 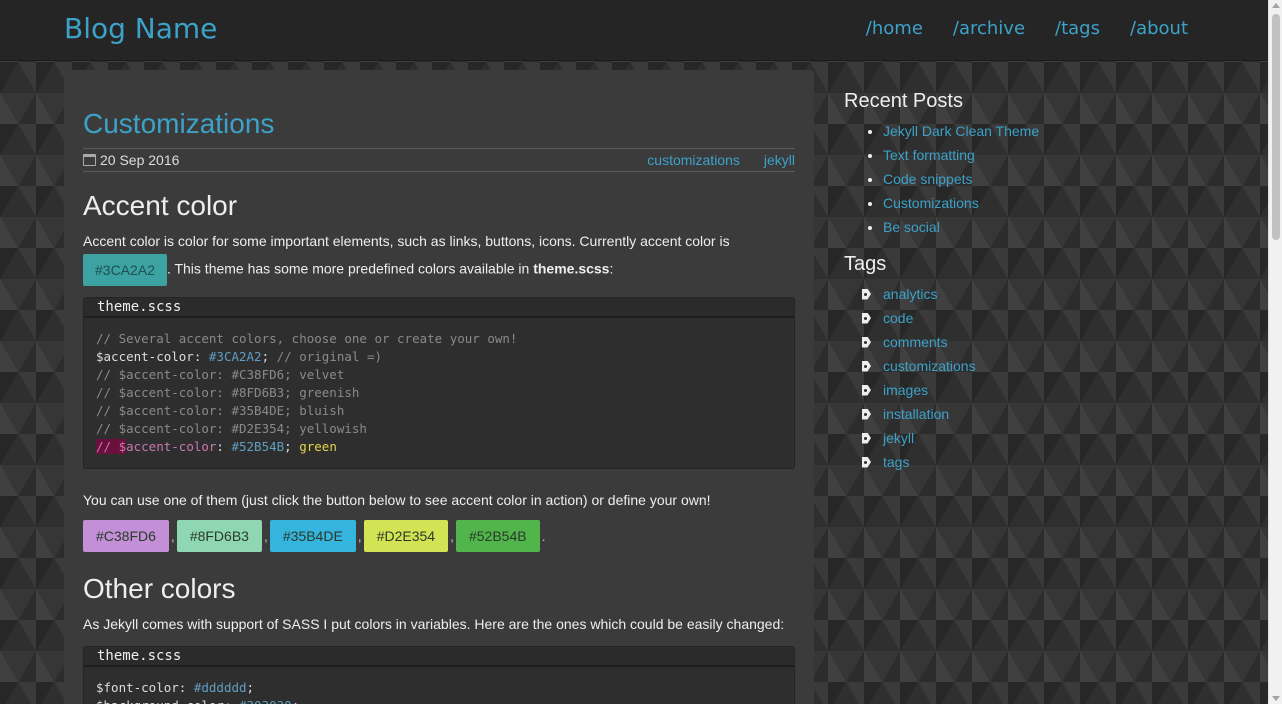 What do you see at coordinates (928, 179) in the screenshot?
I see `recent-post-link: Code snippets` at bounding box center [928, 179].